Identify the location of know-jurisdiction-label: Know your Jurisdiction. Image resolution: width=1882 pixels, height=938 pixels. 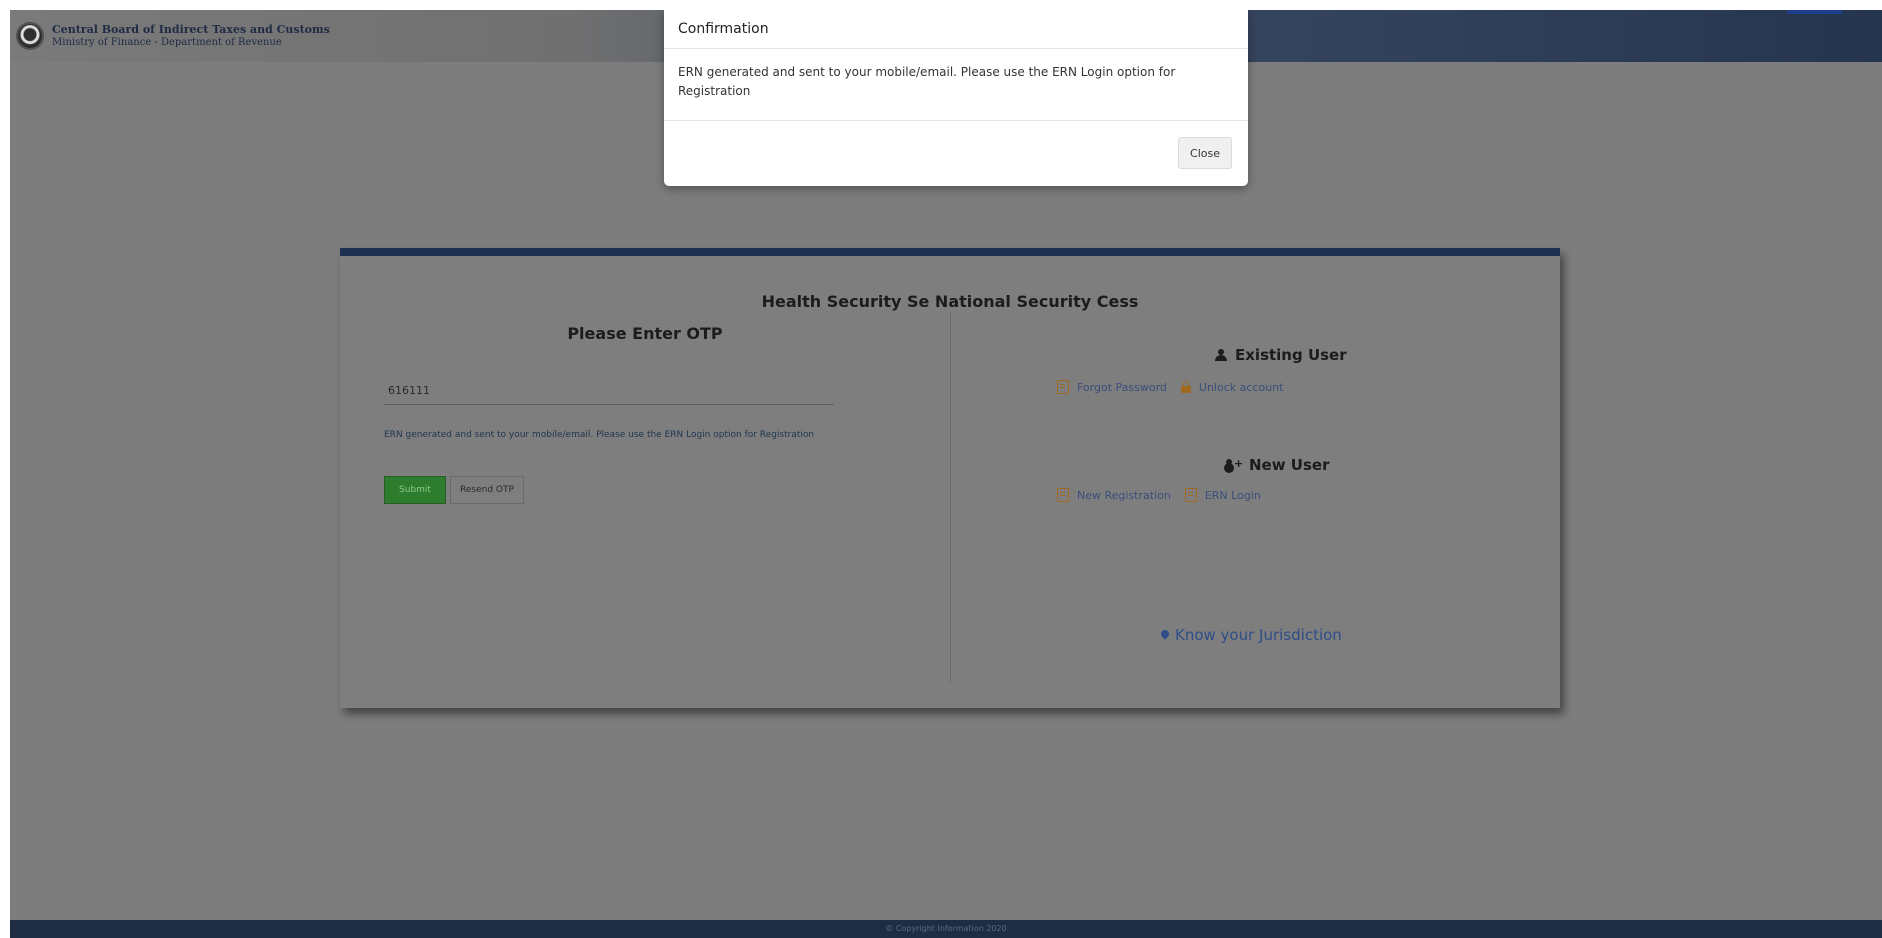
(1258, 635).